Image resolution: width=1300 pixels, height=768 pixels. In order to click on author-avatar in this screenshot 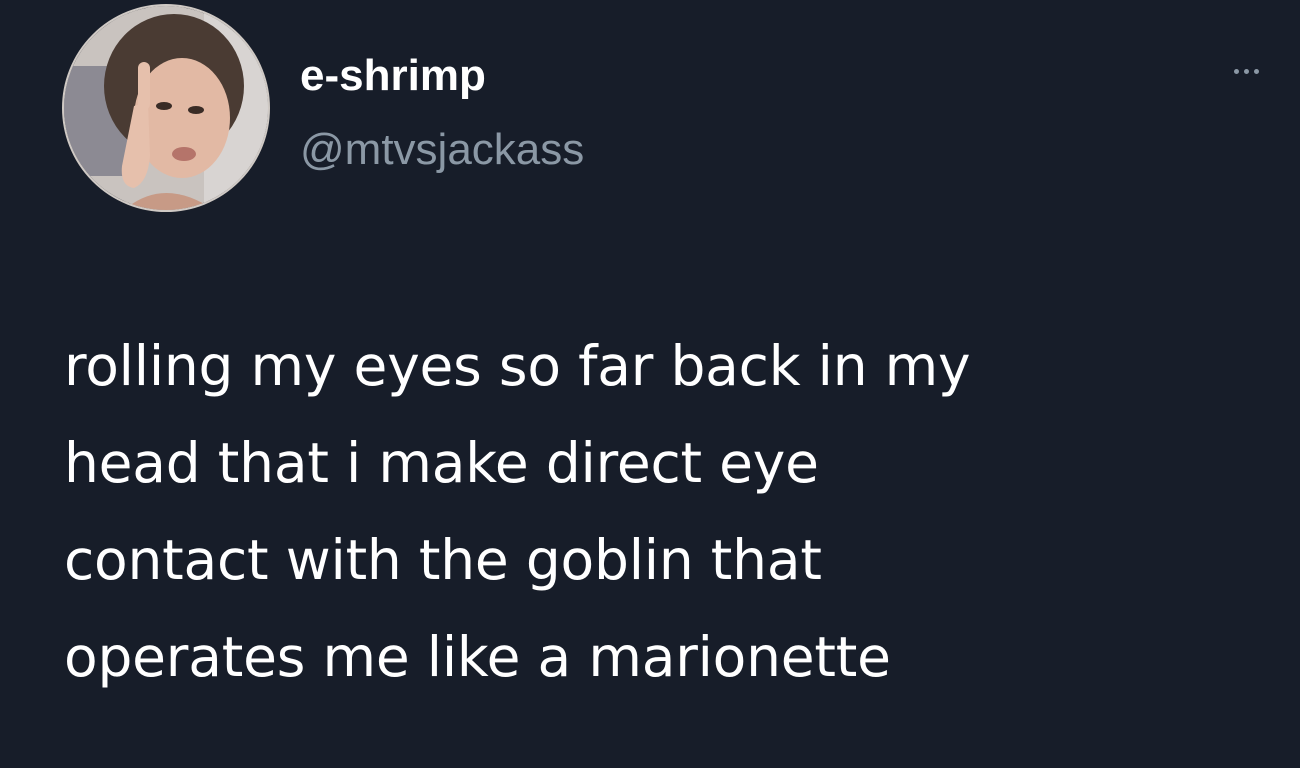, I will do `click(166, 108)`.